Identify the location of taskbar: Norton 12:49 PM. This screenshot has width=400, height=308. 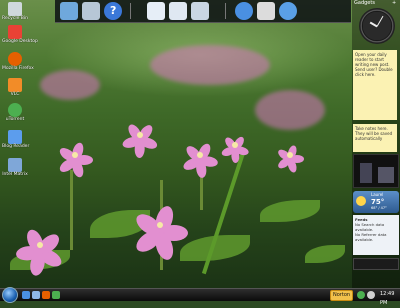
(200, 296).